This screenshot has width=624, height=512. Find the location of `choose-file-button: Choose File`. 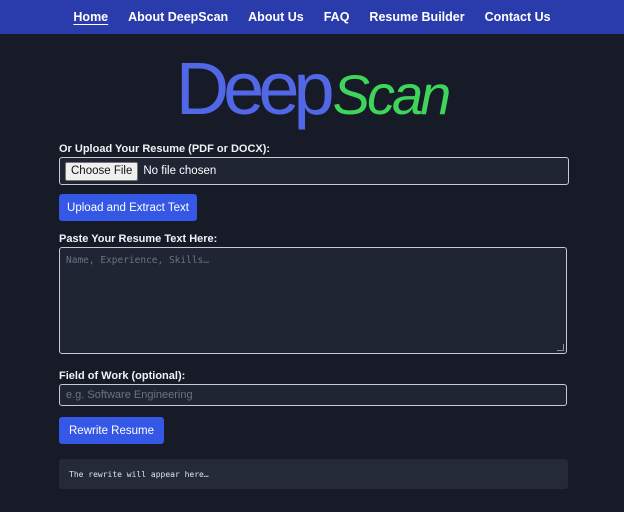

choose-file-button: Choose File is located at coordinates (102, 171).